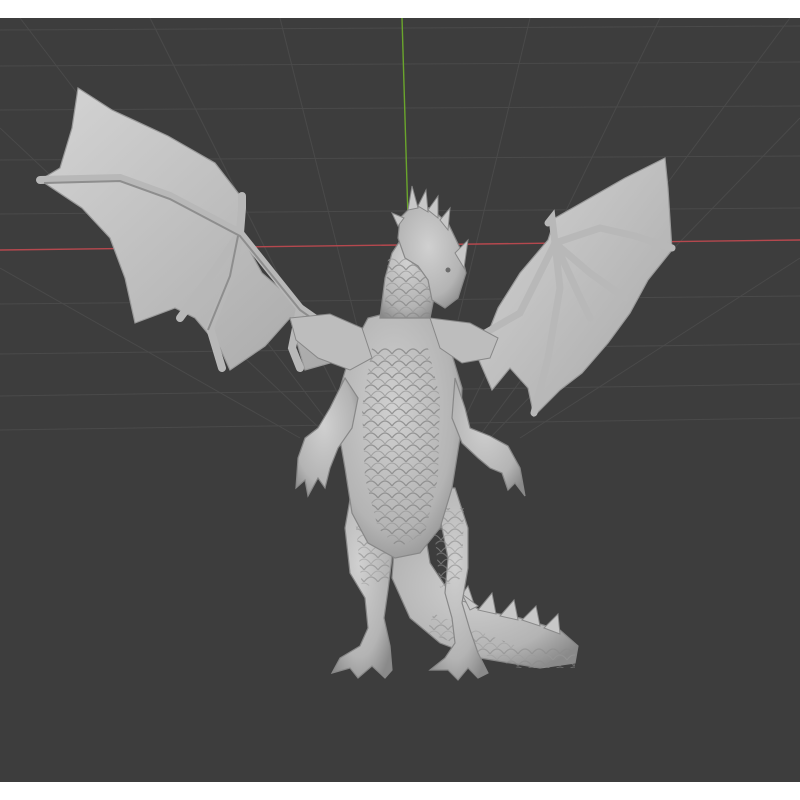 Image resolution: width=800 pixels, height=800 pixels. Describe the element at coordinates (400, 9) in the screenshot. I see `top-margin` at that location.